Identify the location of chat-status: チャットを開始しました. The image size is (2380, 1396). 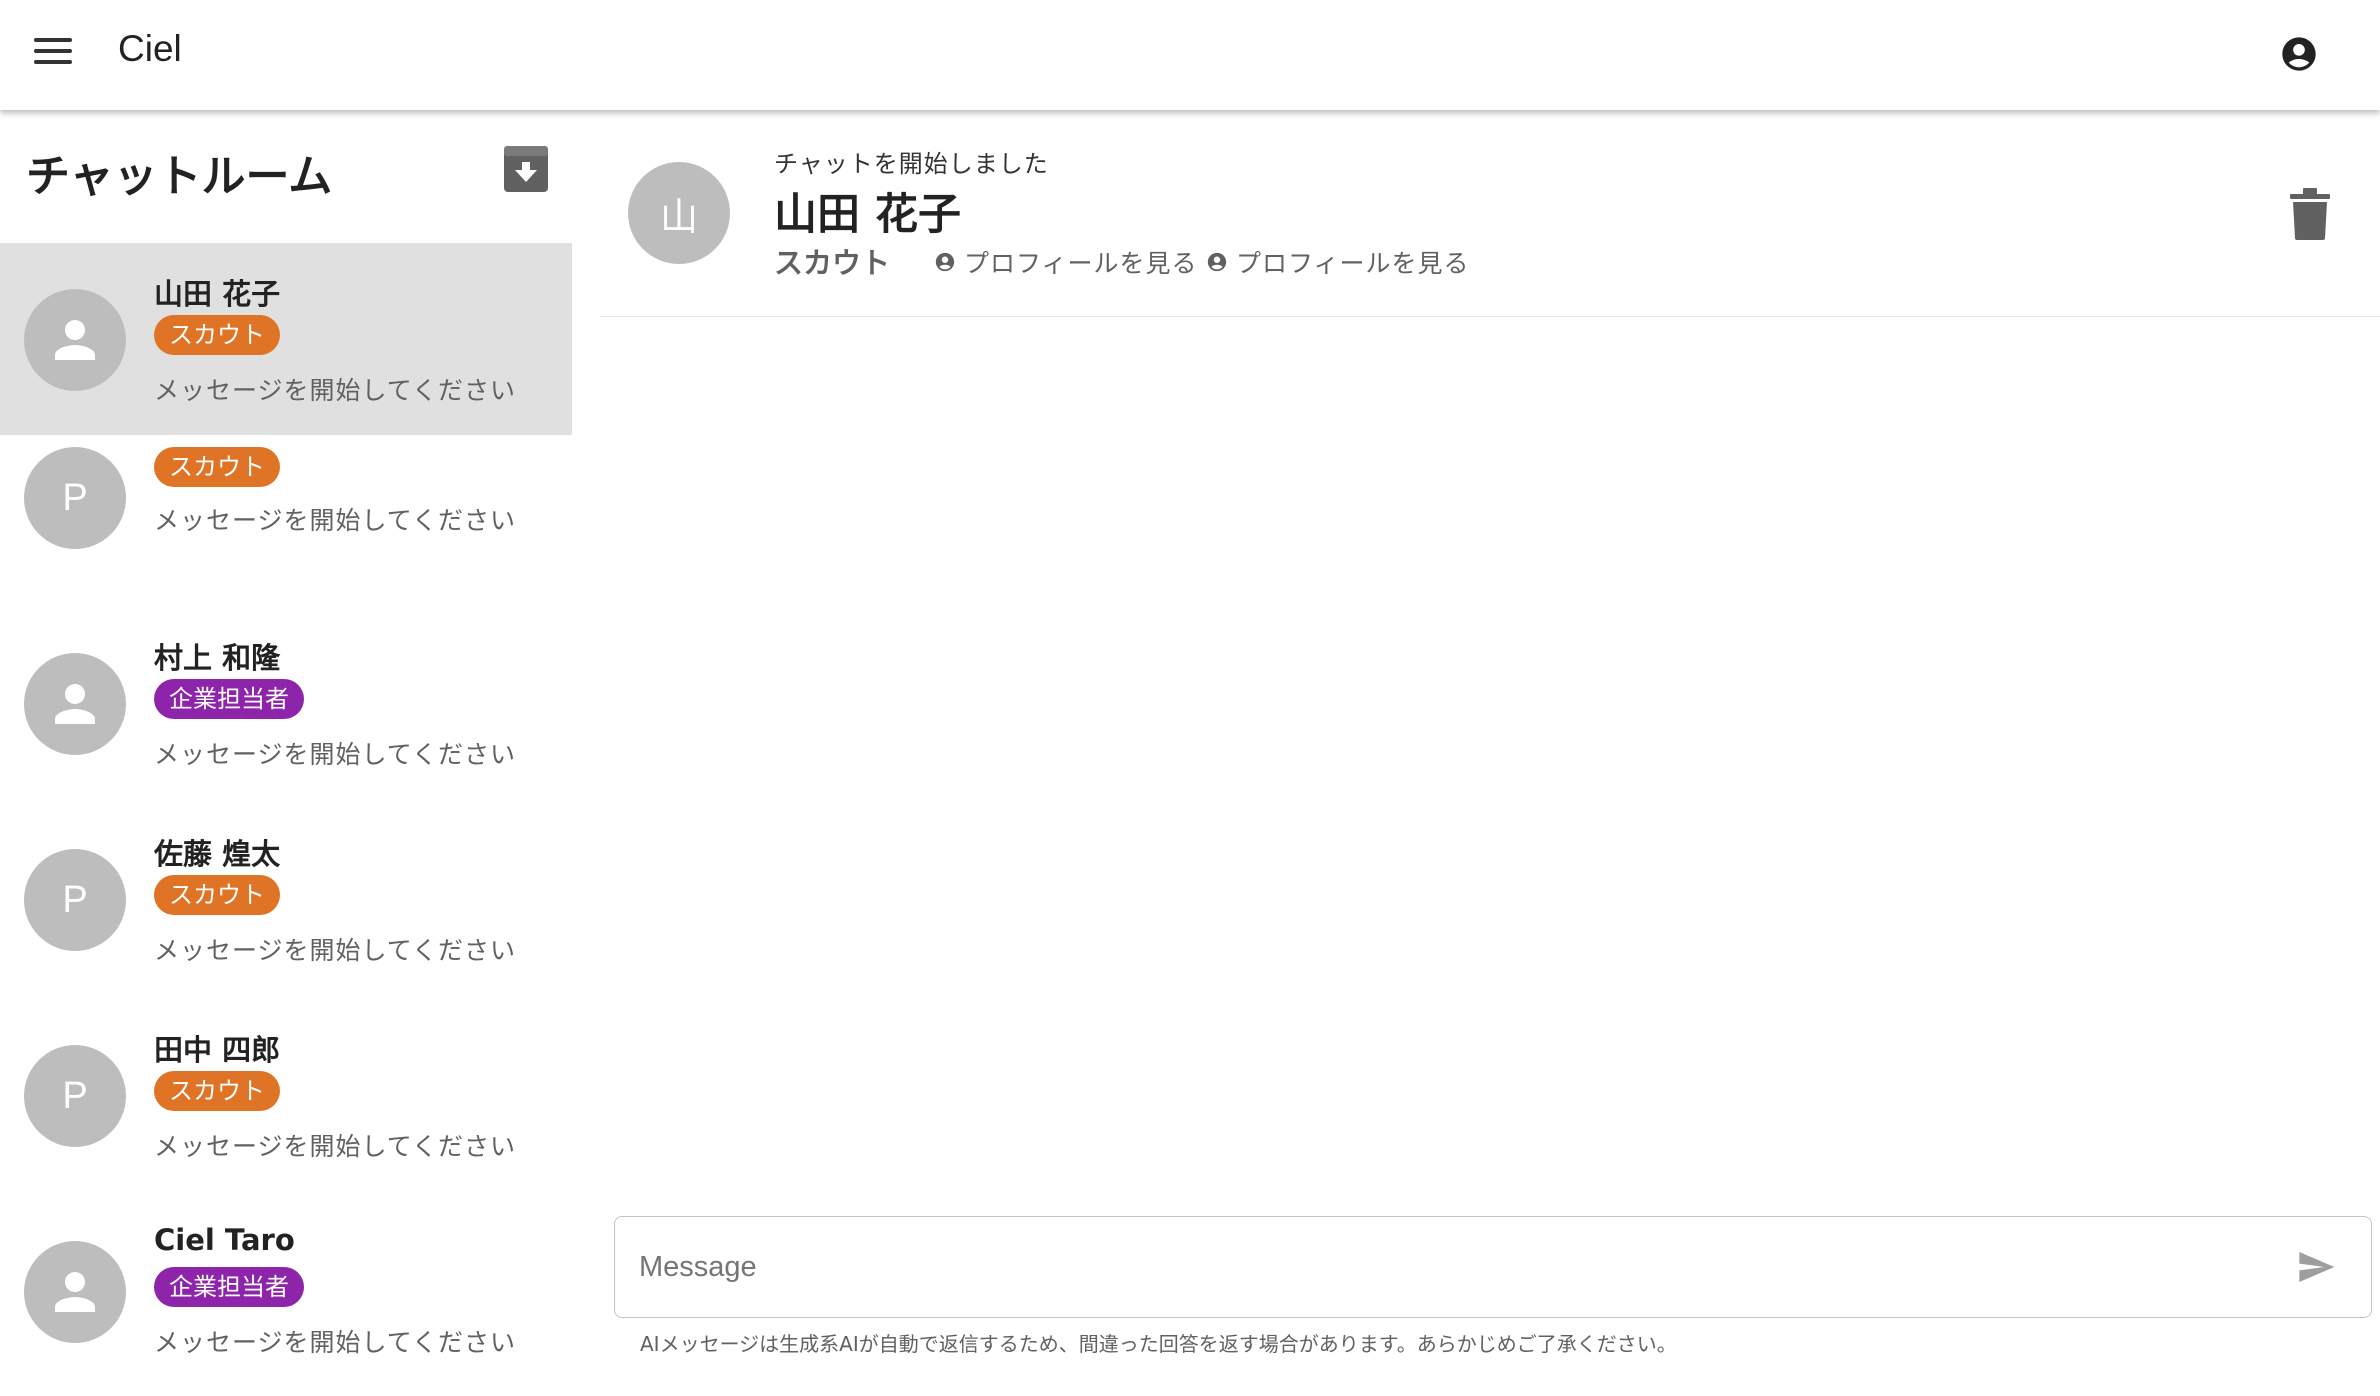
(911, 164).